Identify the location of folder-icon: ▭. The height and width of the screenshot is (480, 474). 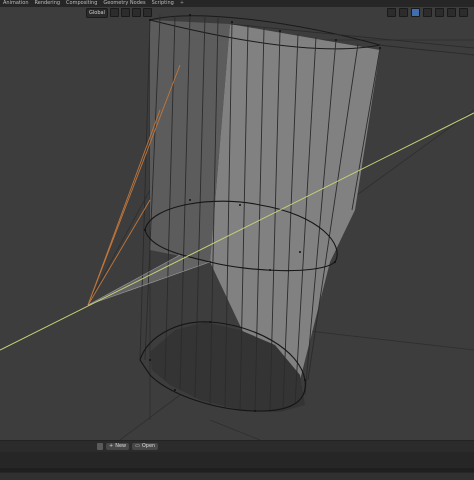
(137, 446).